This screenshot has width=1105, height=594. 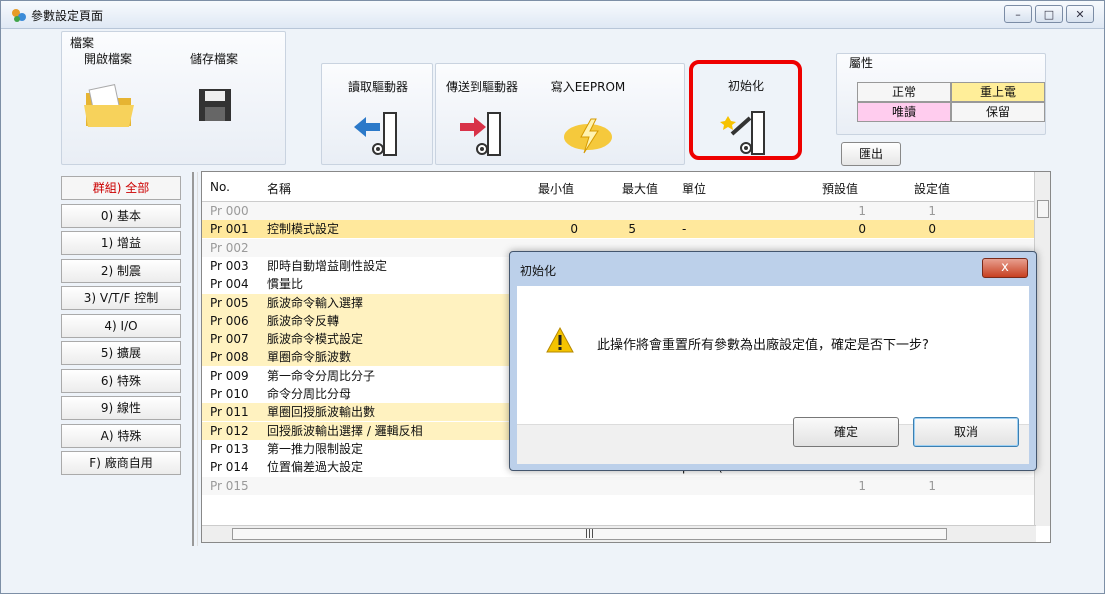 I want to click on legend-normal: 正常, so click(x=904, y=92).